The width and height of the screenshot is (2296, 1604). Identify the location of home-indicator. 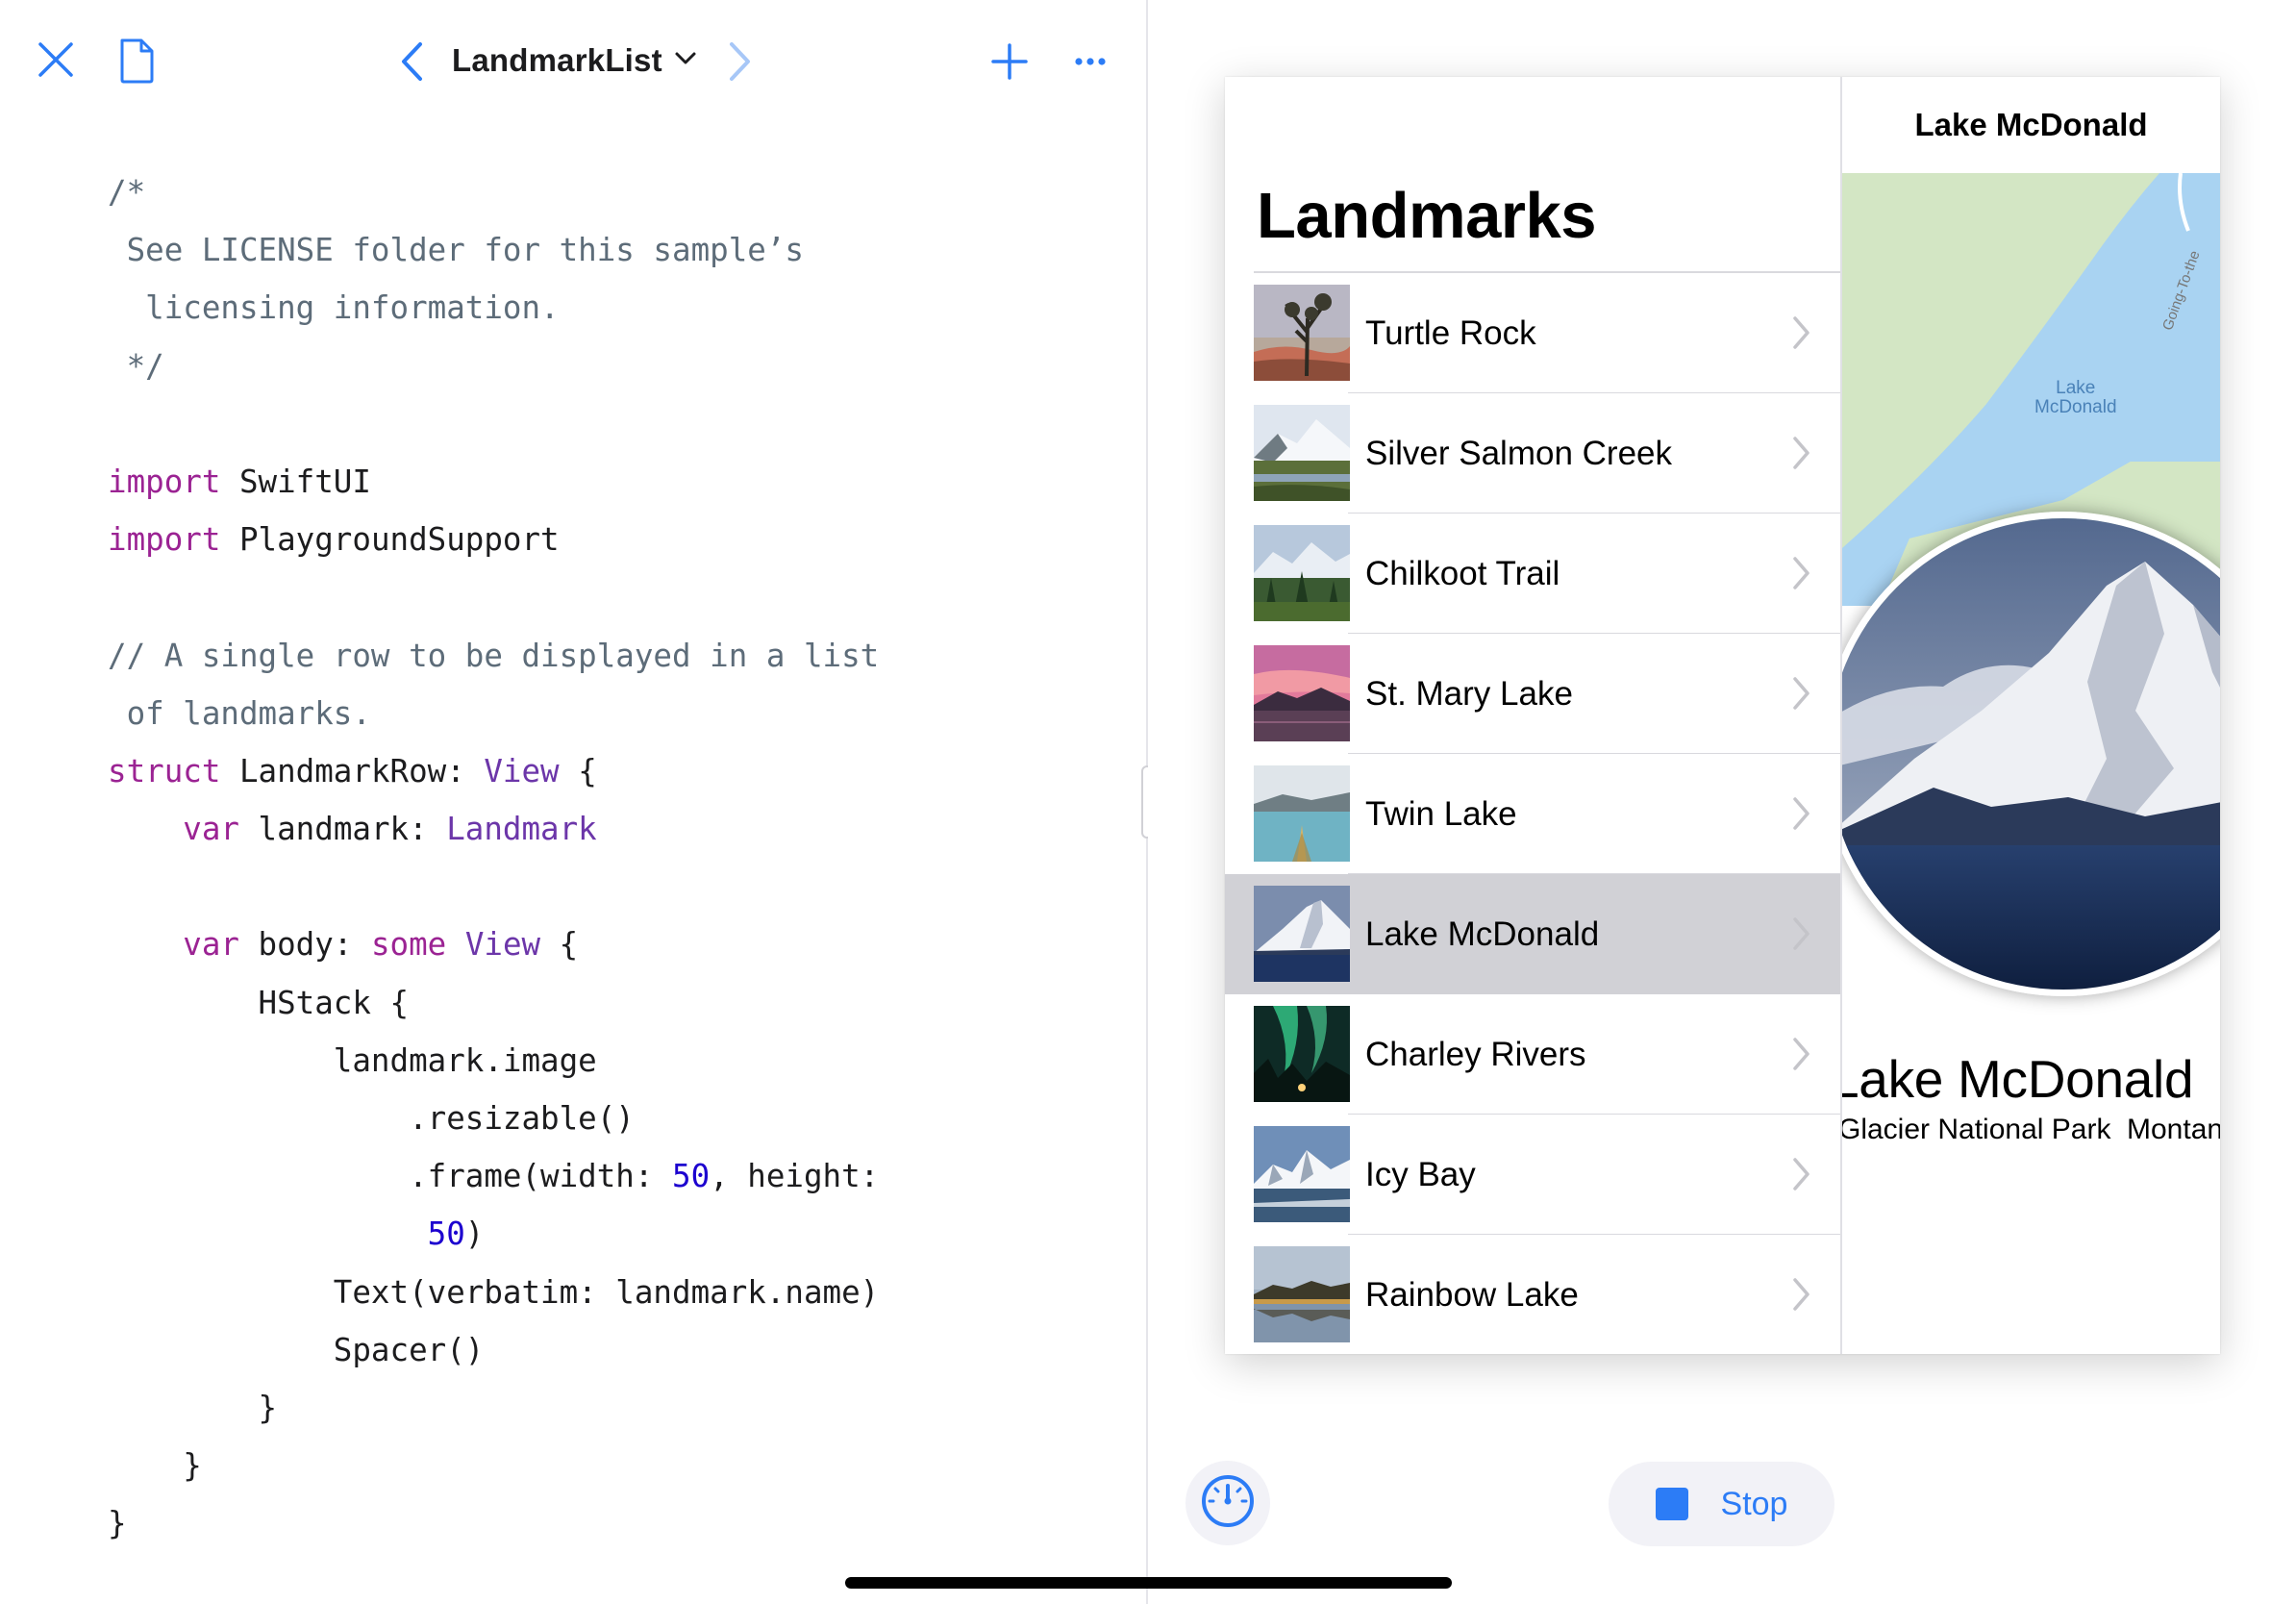
(1148, 1583).